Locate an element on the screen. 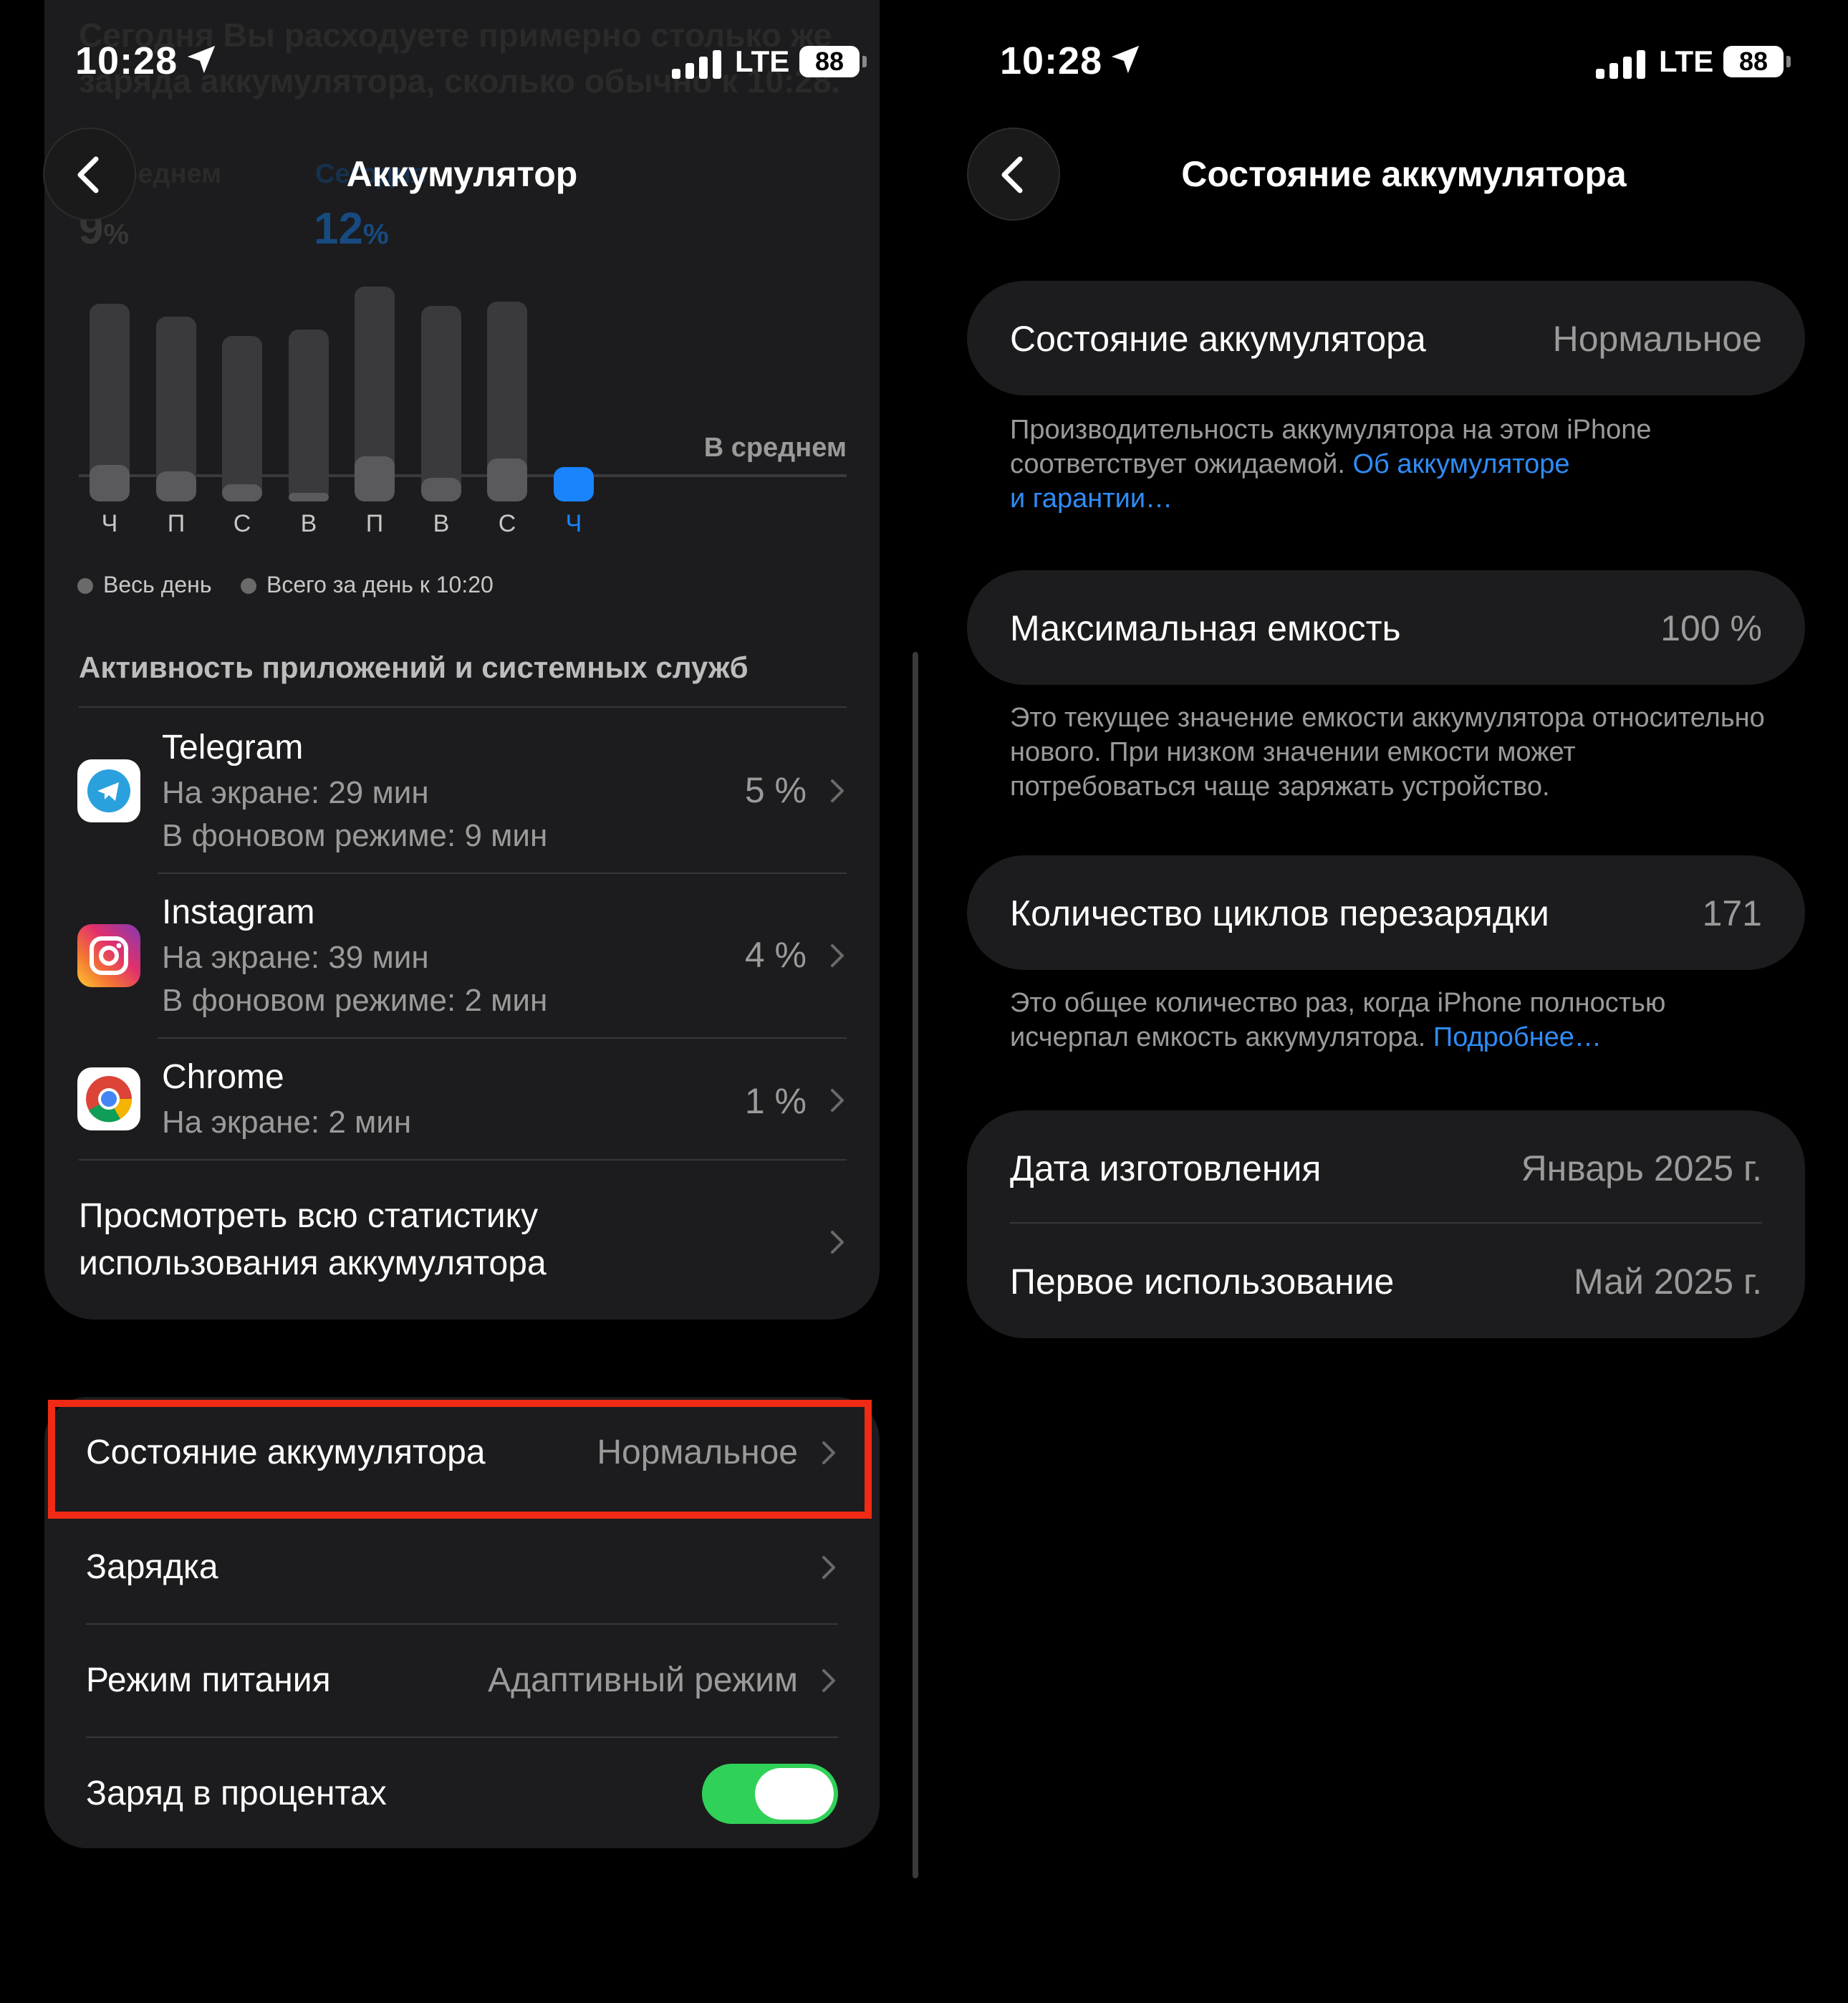  chart-average-label: В среднем is located at coordinates (775, 448).